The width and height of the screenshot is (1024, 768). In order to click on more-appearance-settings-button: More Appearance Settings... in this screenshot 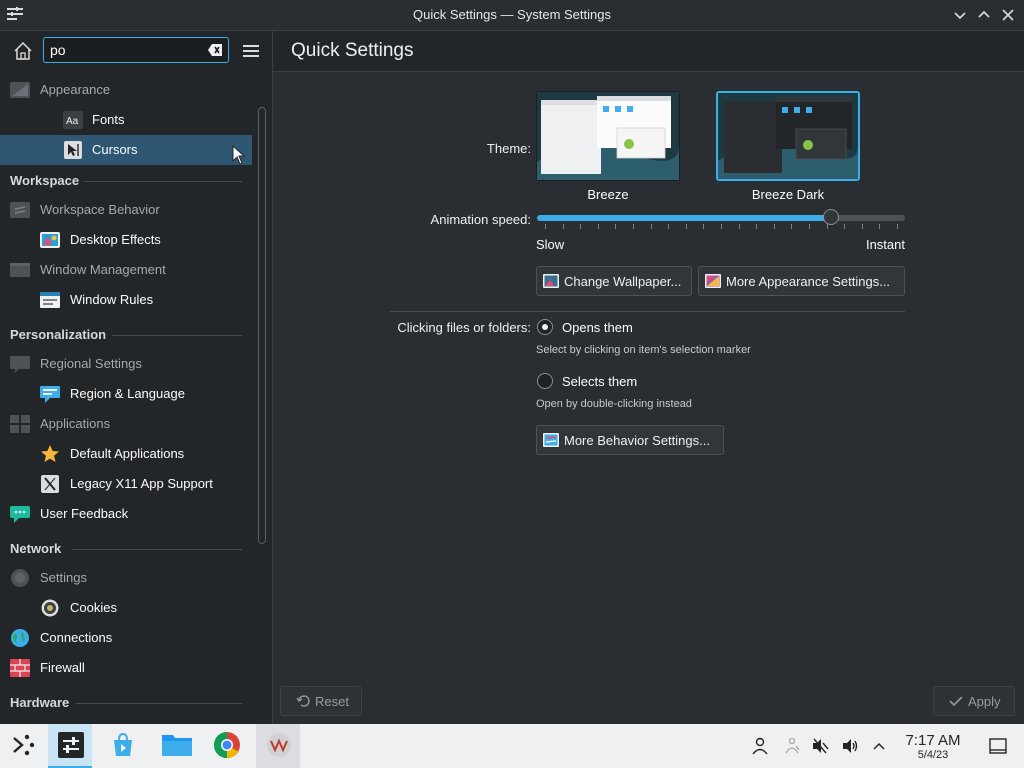, I will do `click(801, 281)`.